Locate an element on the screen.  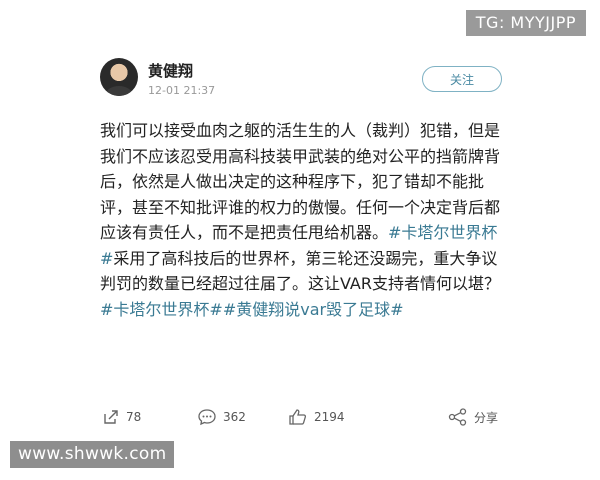
repost-icon is located at coordinates (111, 417).